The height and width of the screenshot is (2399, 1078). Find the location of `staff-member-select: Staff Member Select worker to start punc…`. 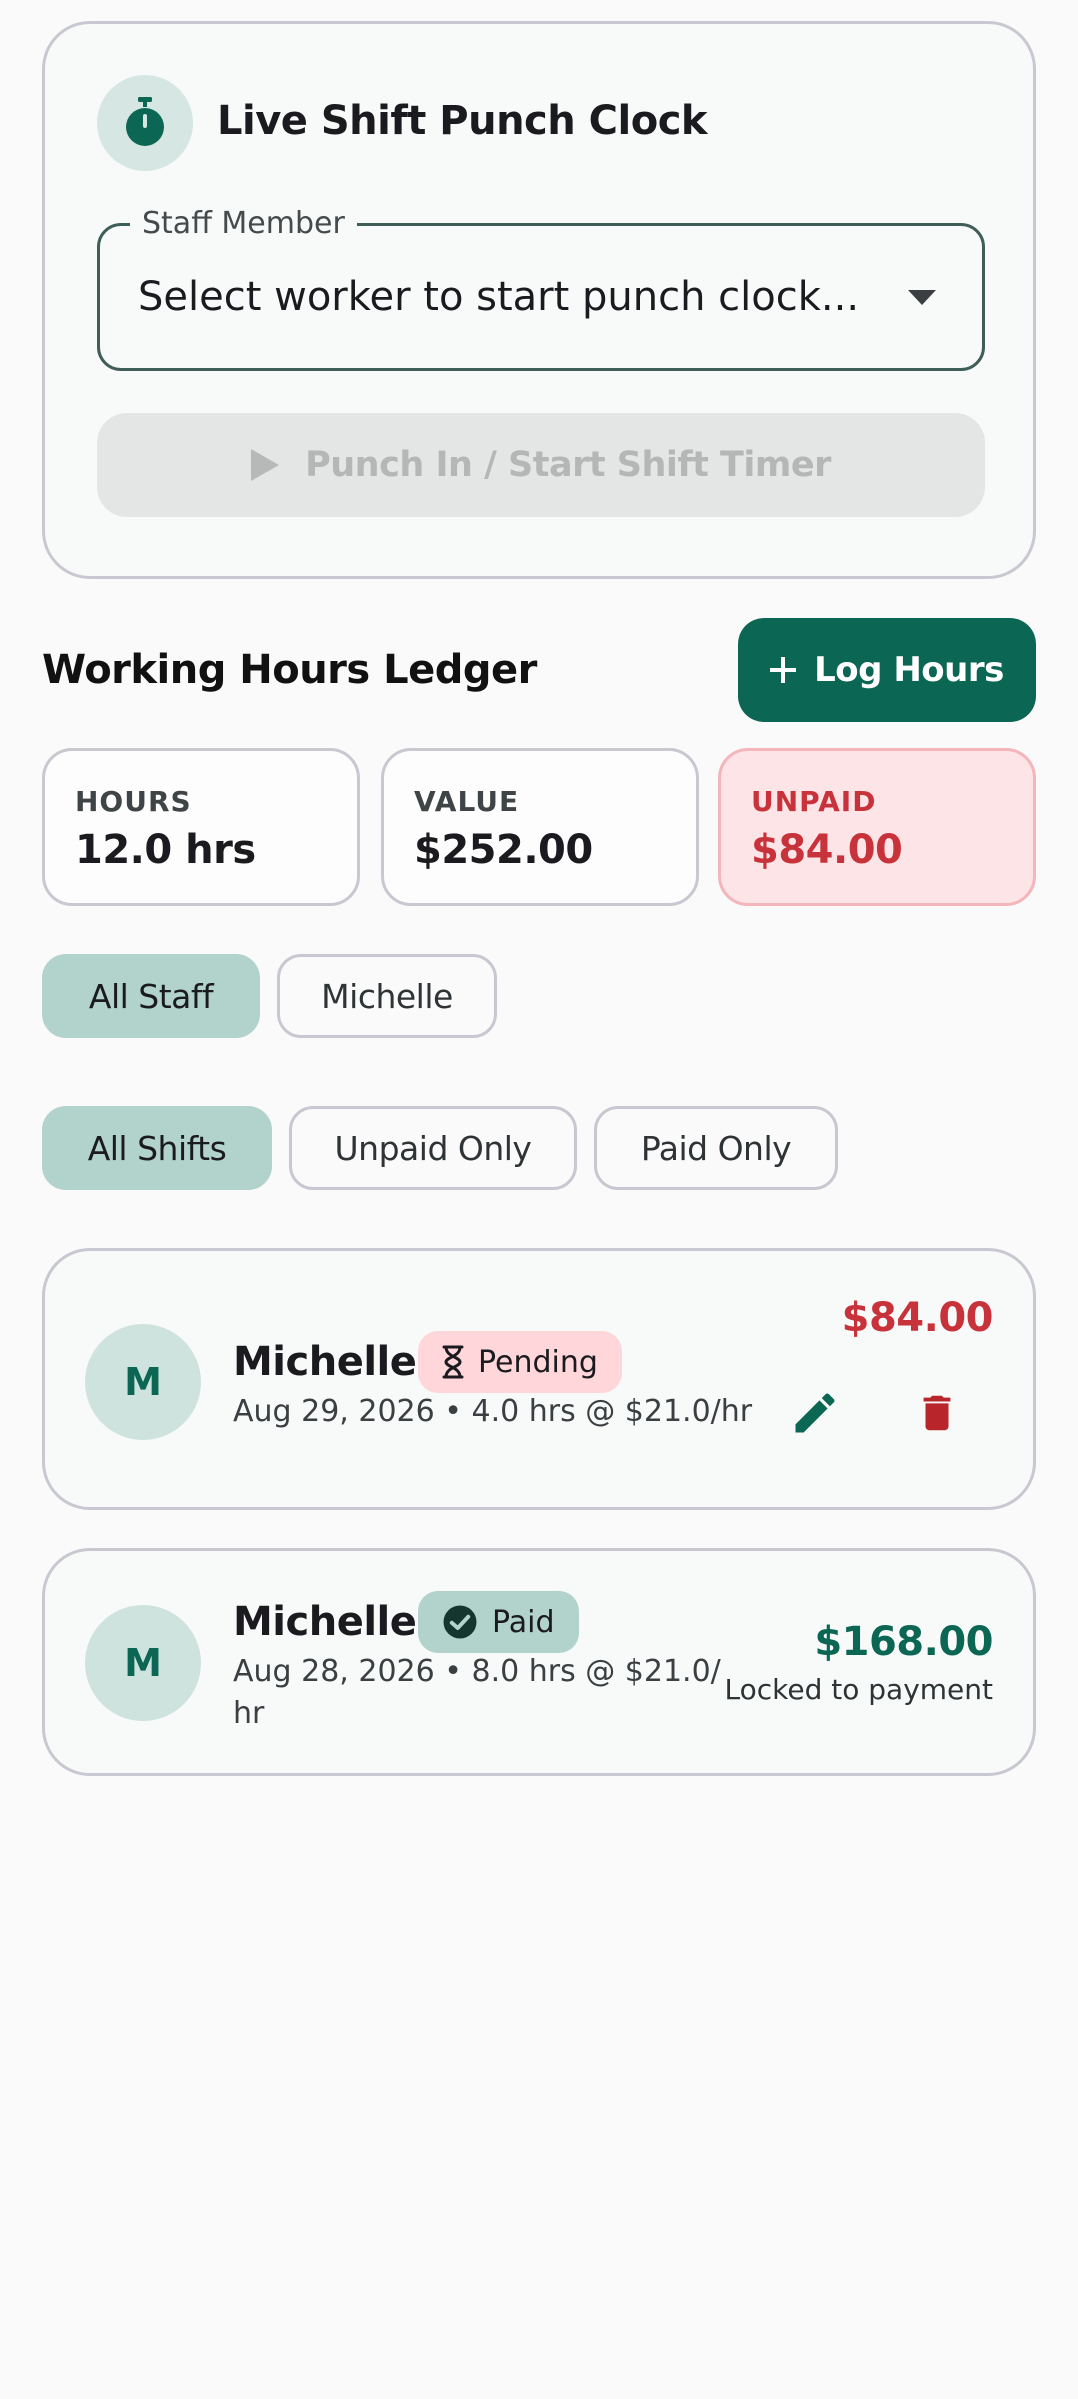

staff-member-select: Staff Member Select worker to start punc… is located at coordinates (541, 288).